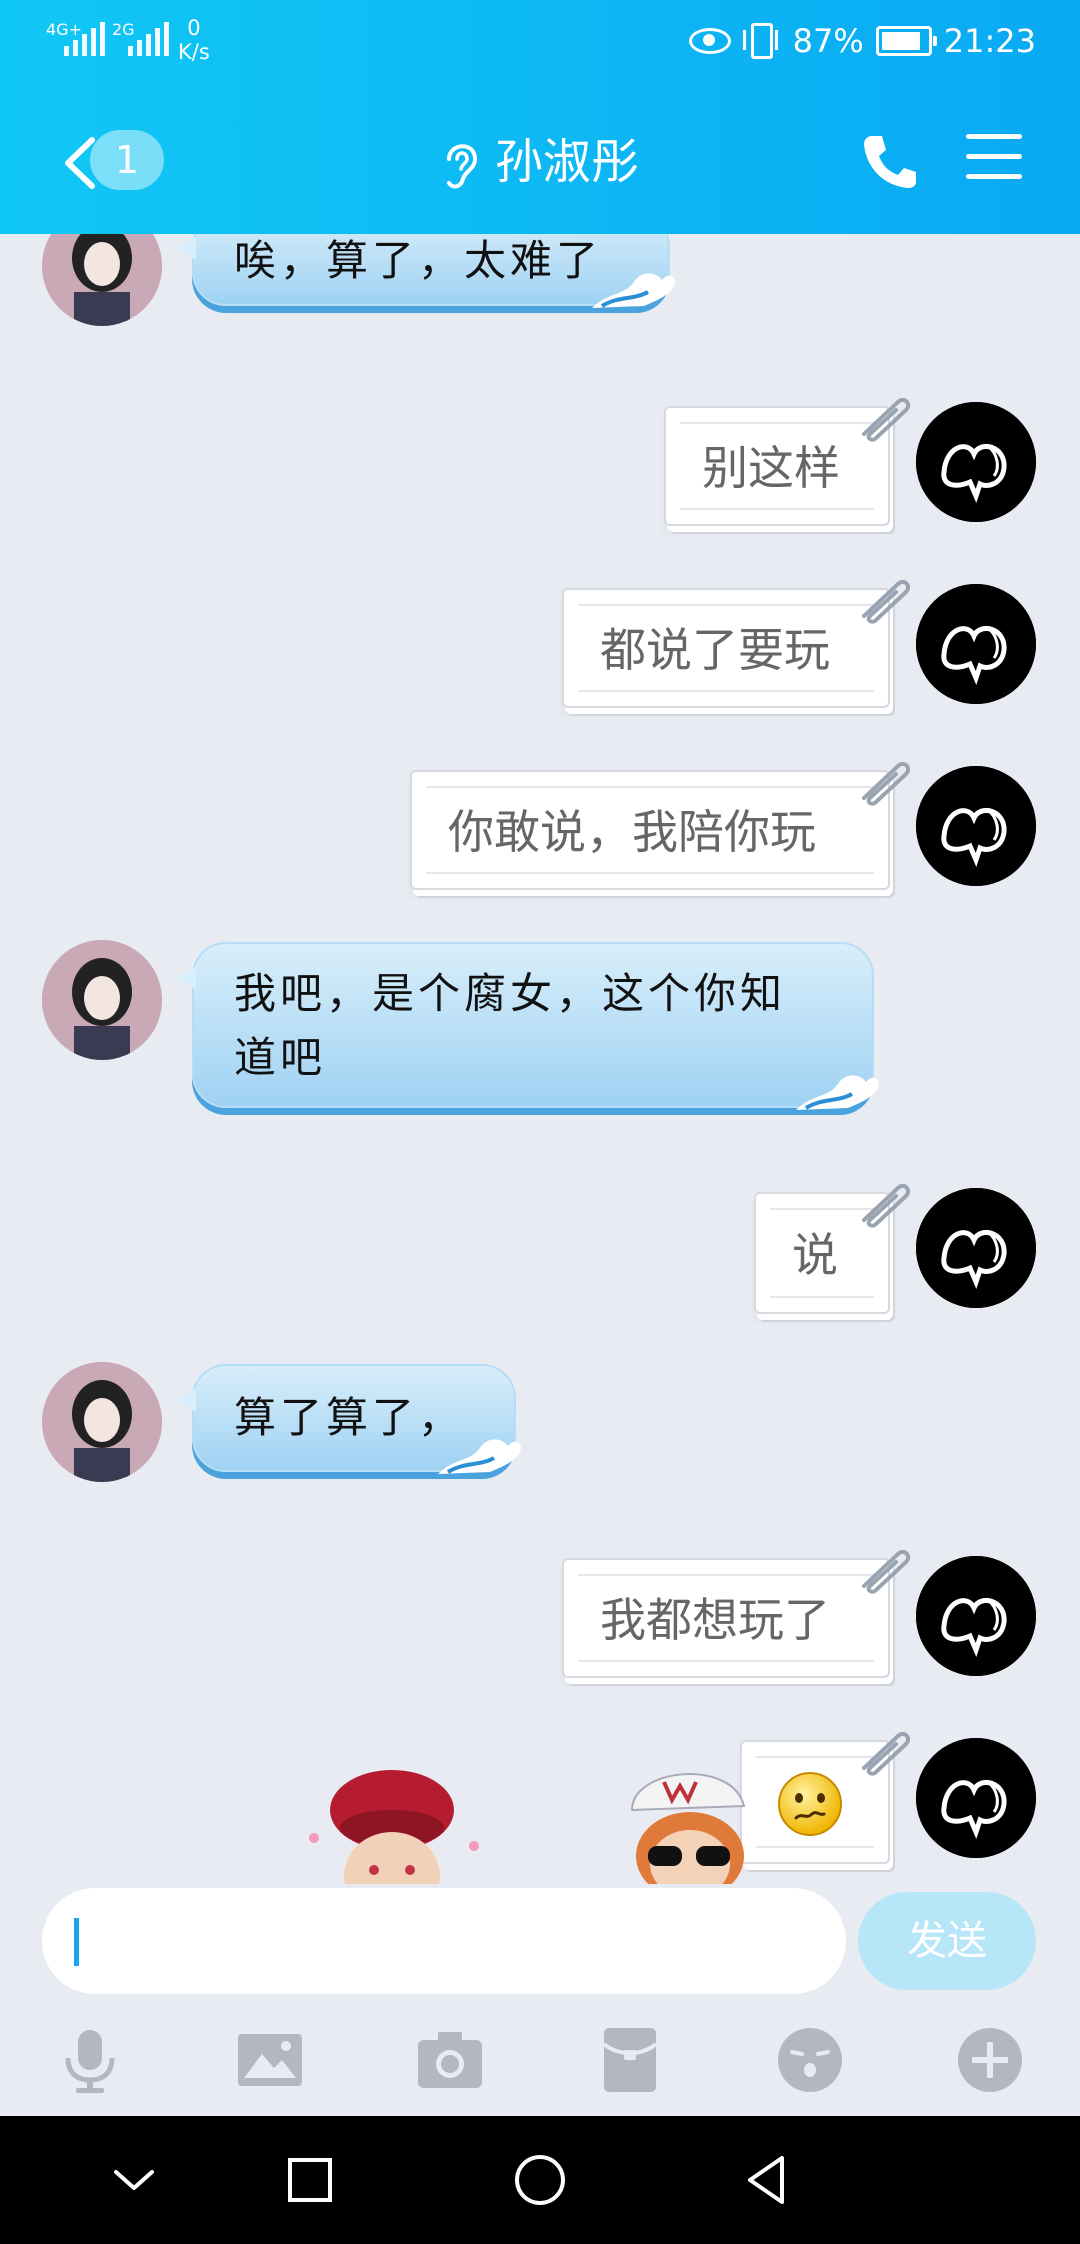 The height and width of the screenshot is (2244, 1080). I want to click on chevron-down-icon, so click(134, 2180).